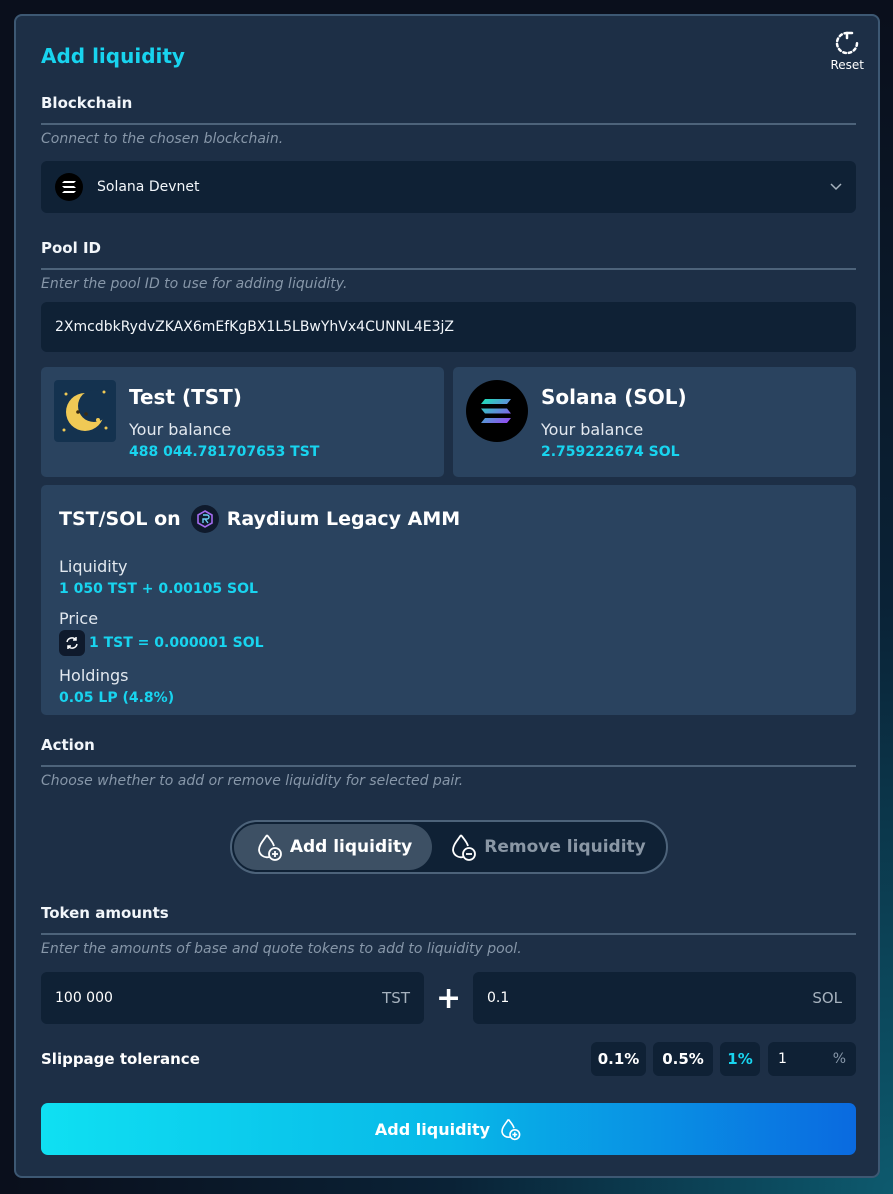 The height and width of the screenshot is (1194, 893). Describe the element at coordinates (69, 187) in the screenshot. I see `solana-icon` at that location.